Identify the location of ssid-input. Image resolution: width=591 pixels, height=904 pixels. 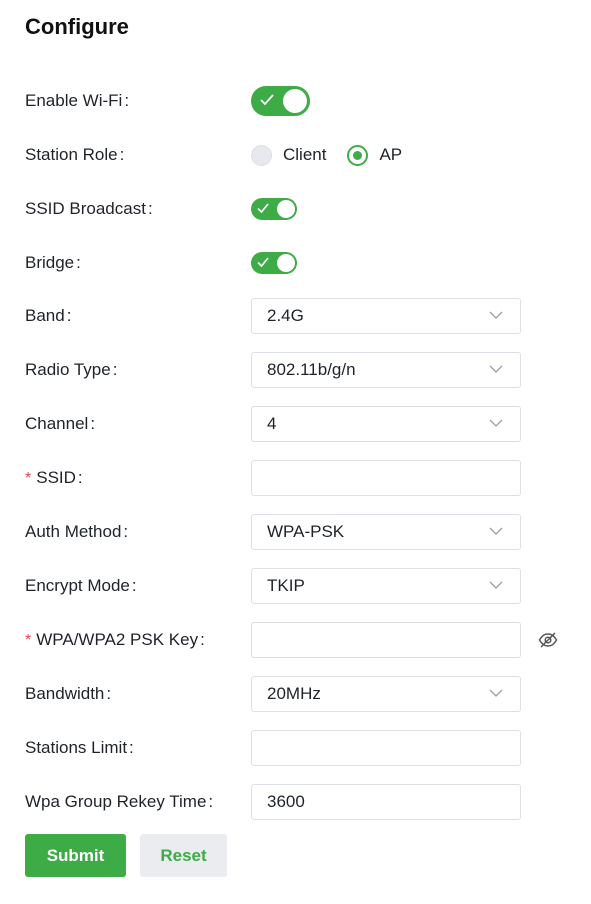
(386, 478).